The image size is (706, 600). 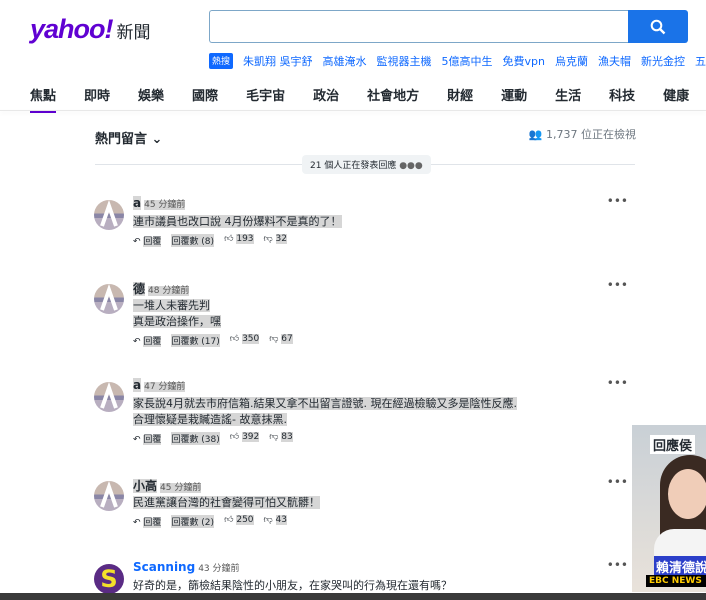 I want to click on nav-tab: 娛樂, so click(x=151, y=99).